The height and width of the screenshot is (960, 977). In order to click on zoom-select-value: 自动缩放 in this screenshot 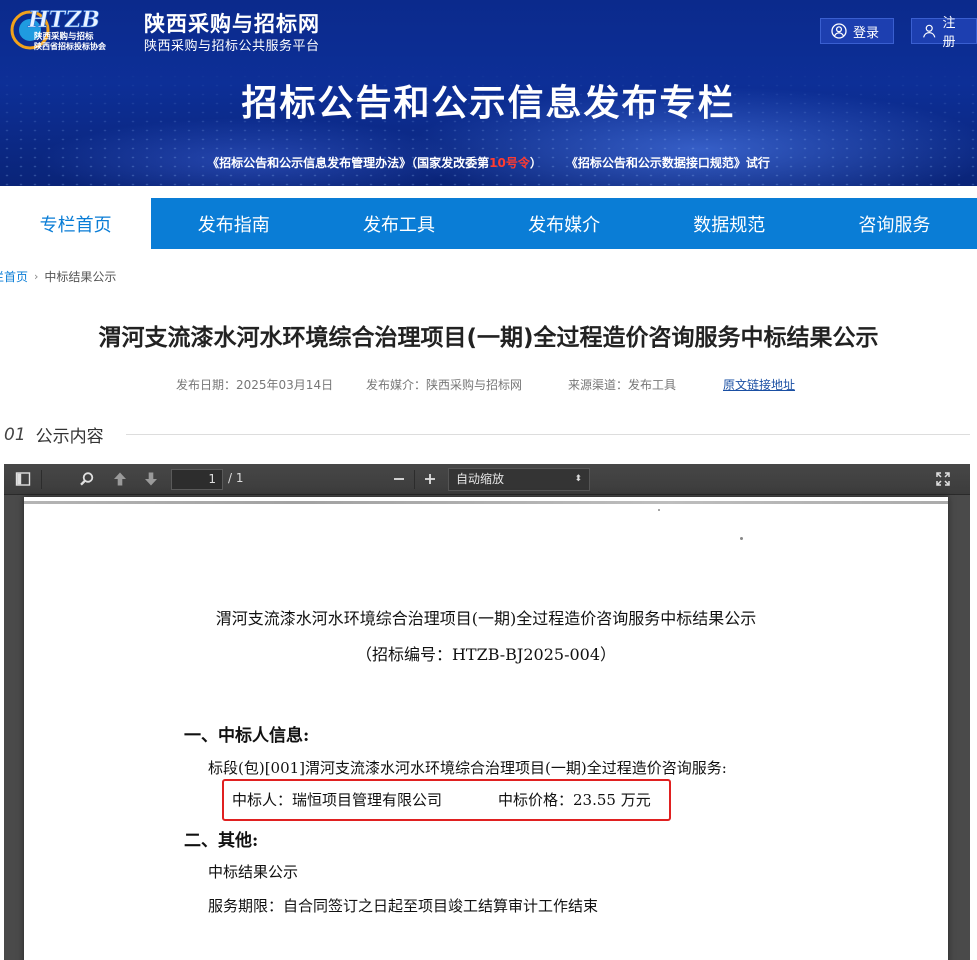, I will do `click(480, 479)`.